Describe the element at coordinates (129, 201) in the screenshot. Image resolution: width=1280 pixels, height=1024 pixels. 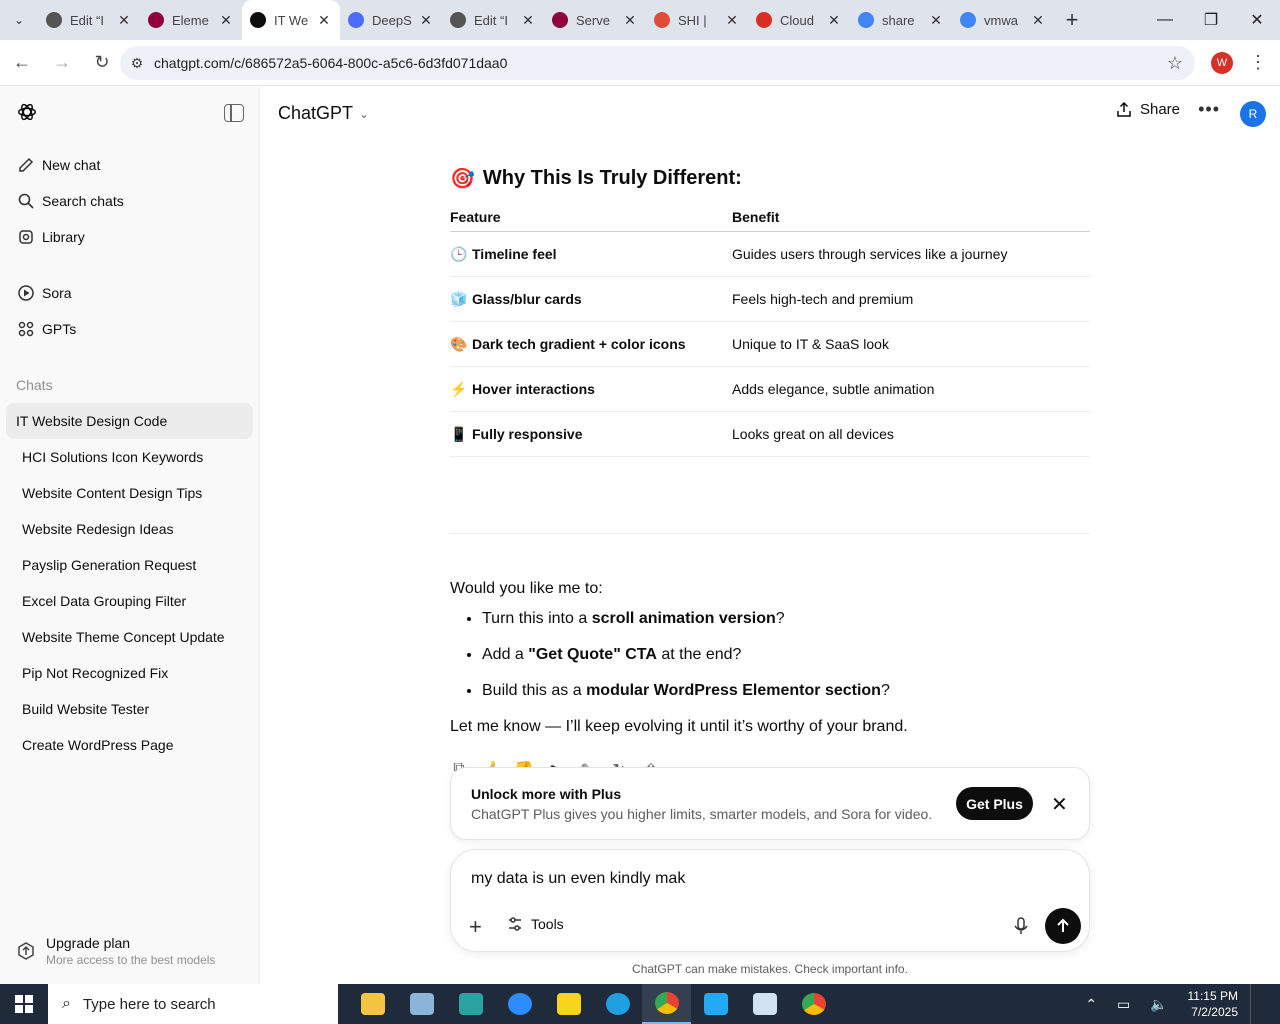
I see `sidebar-item-search-chats: Search chats` at that location.